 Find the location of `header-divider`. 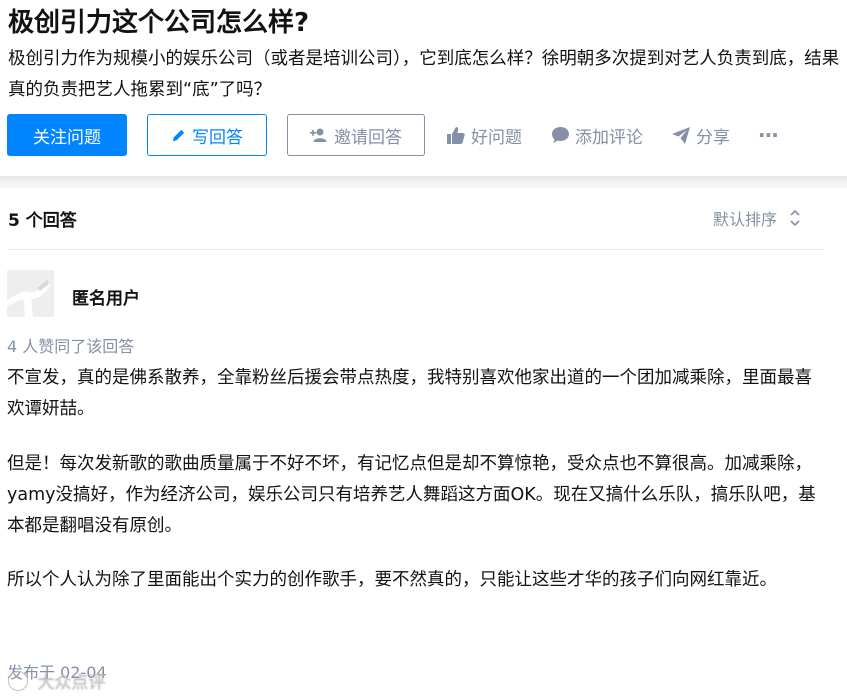

header-divider is located at coordinates (416, 249).